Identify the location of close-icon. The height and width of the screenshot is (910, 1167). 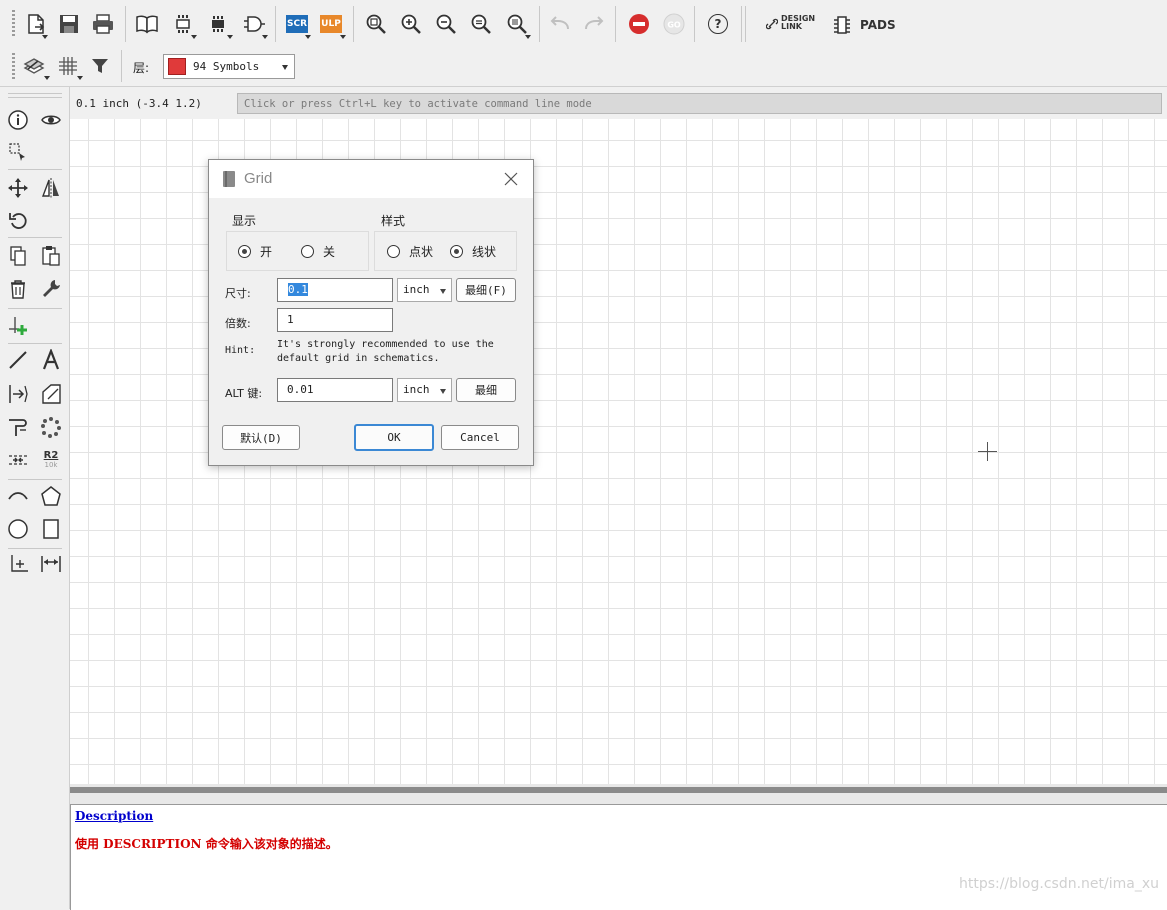
(511, 179).